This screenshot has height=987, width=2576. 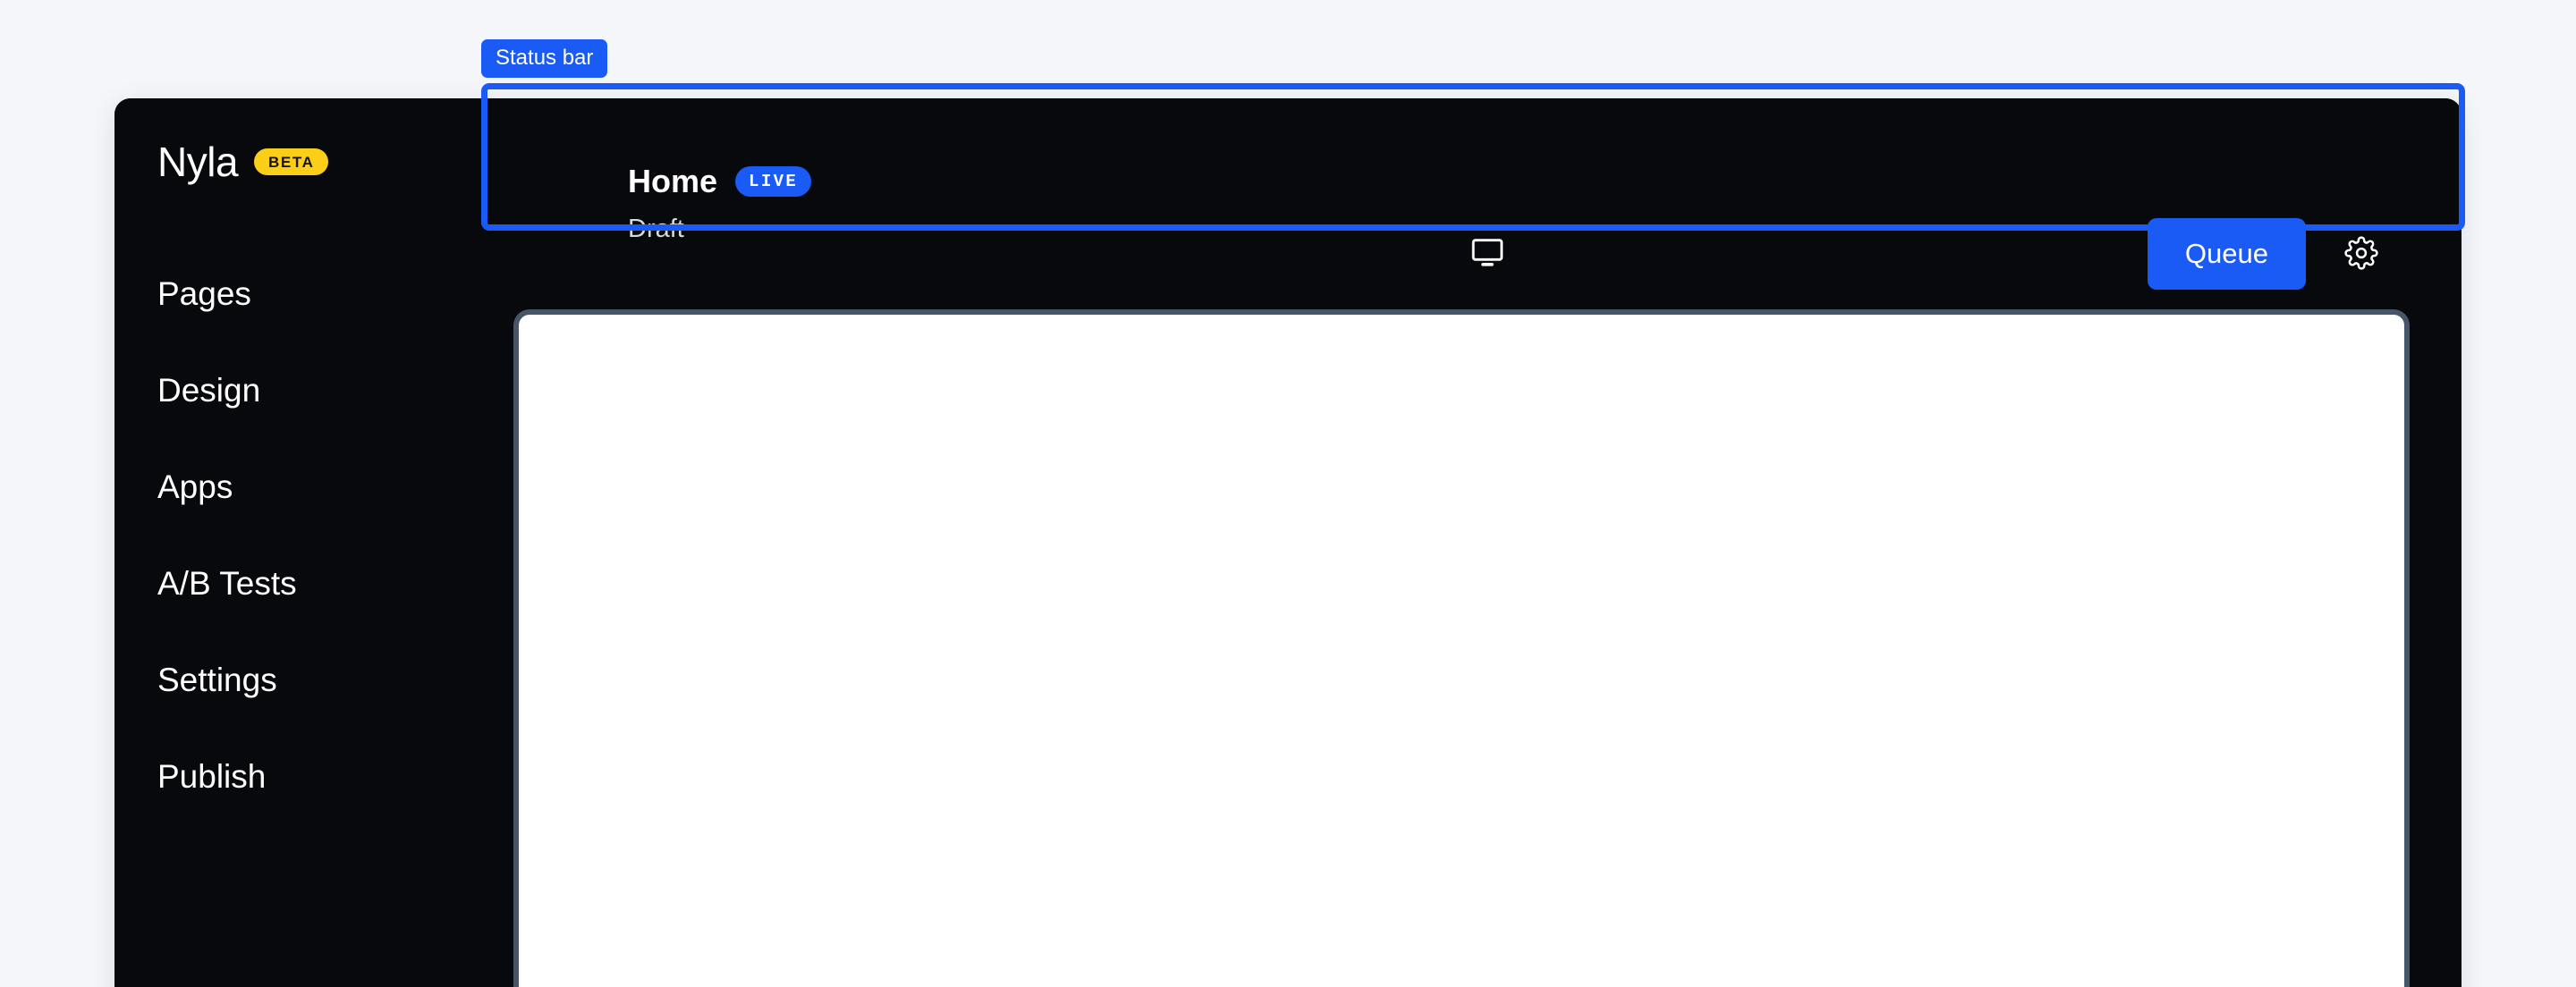 I want to click on page-title: Home, so click(x=673, y=181).